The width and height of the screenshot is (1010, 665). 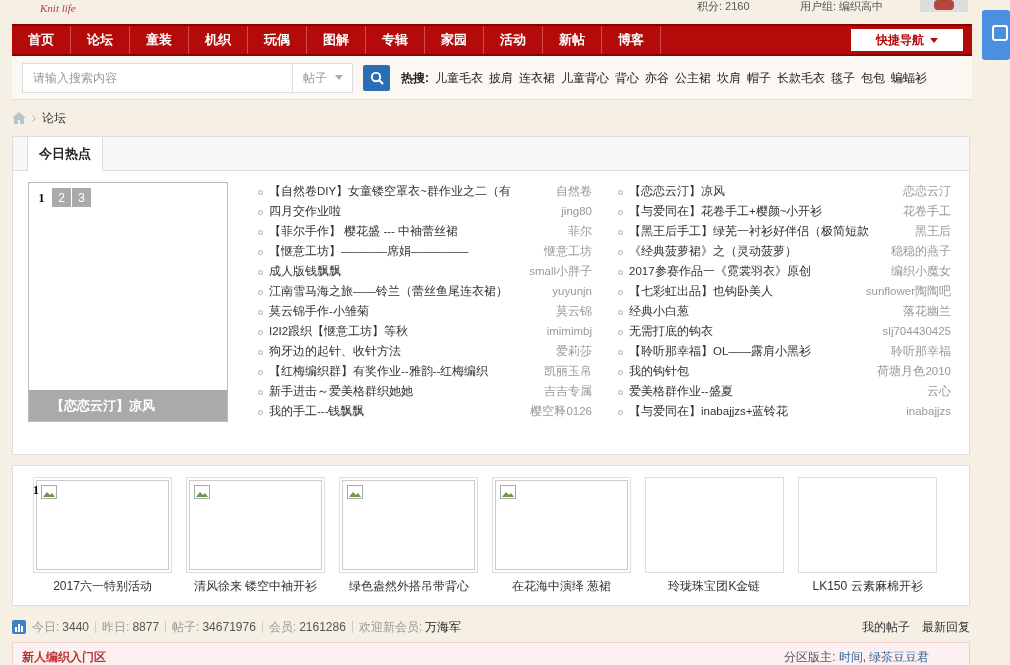 I want to click on chevron-icon, so click(x=34, y=118).